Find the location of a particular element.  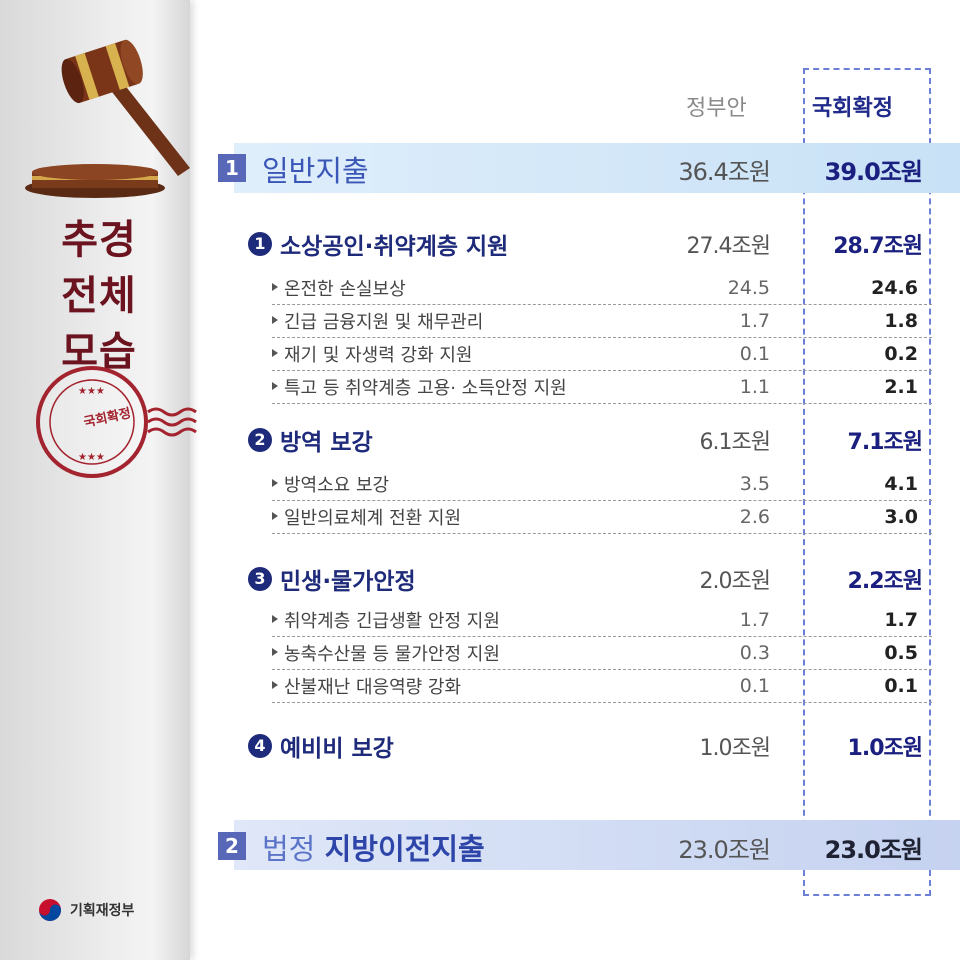

column-header-government: 정부안 is located at coordinates (716, 108).